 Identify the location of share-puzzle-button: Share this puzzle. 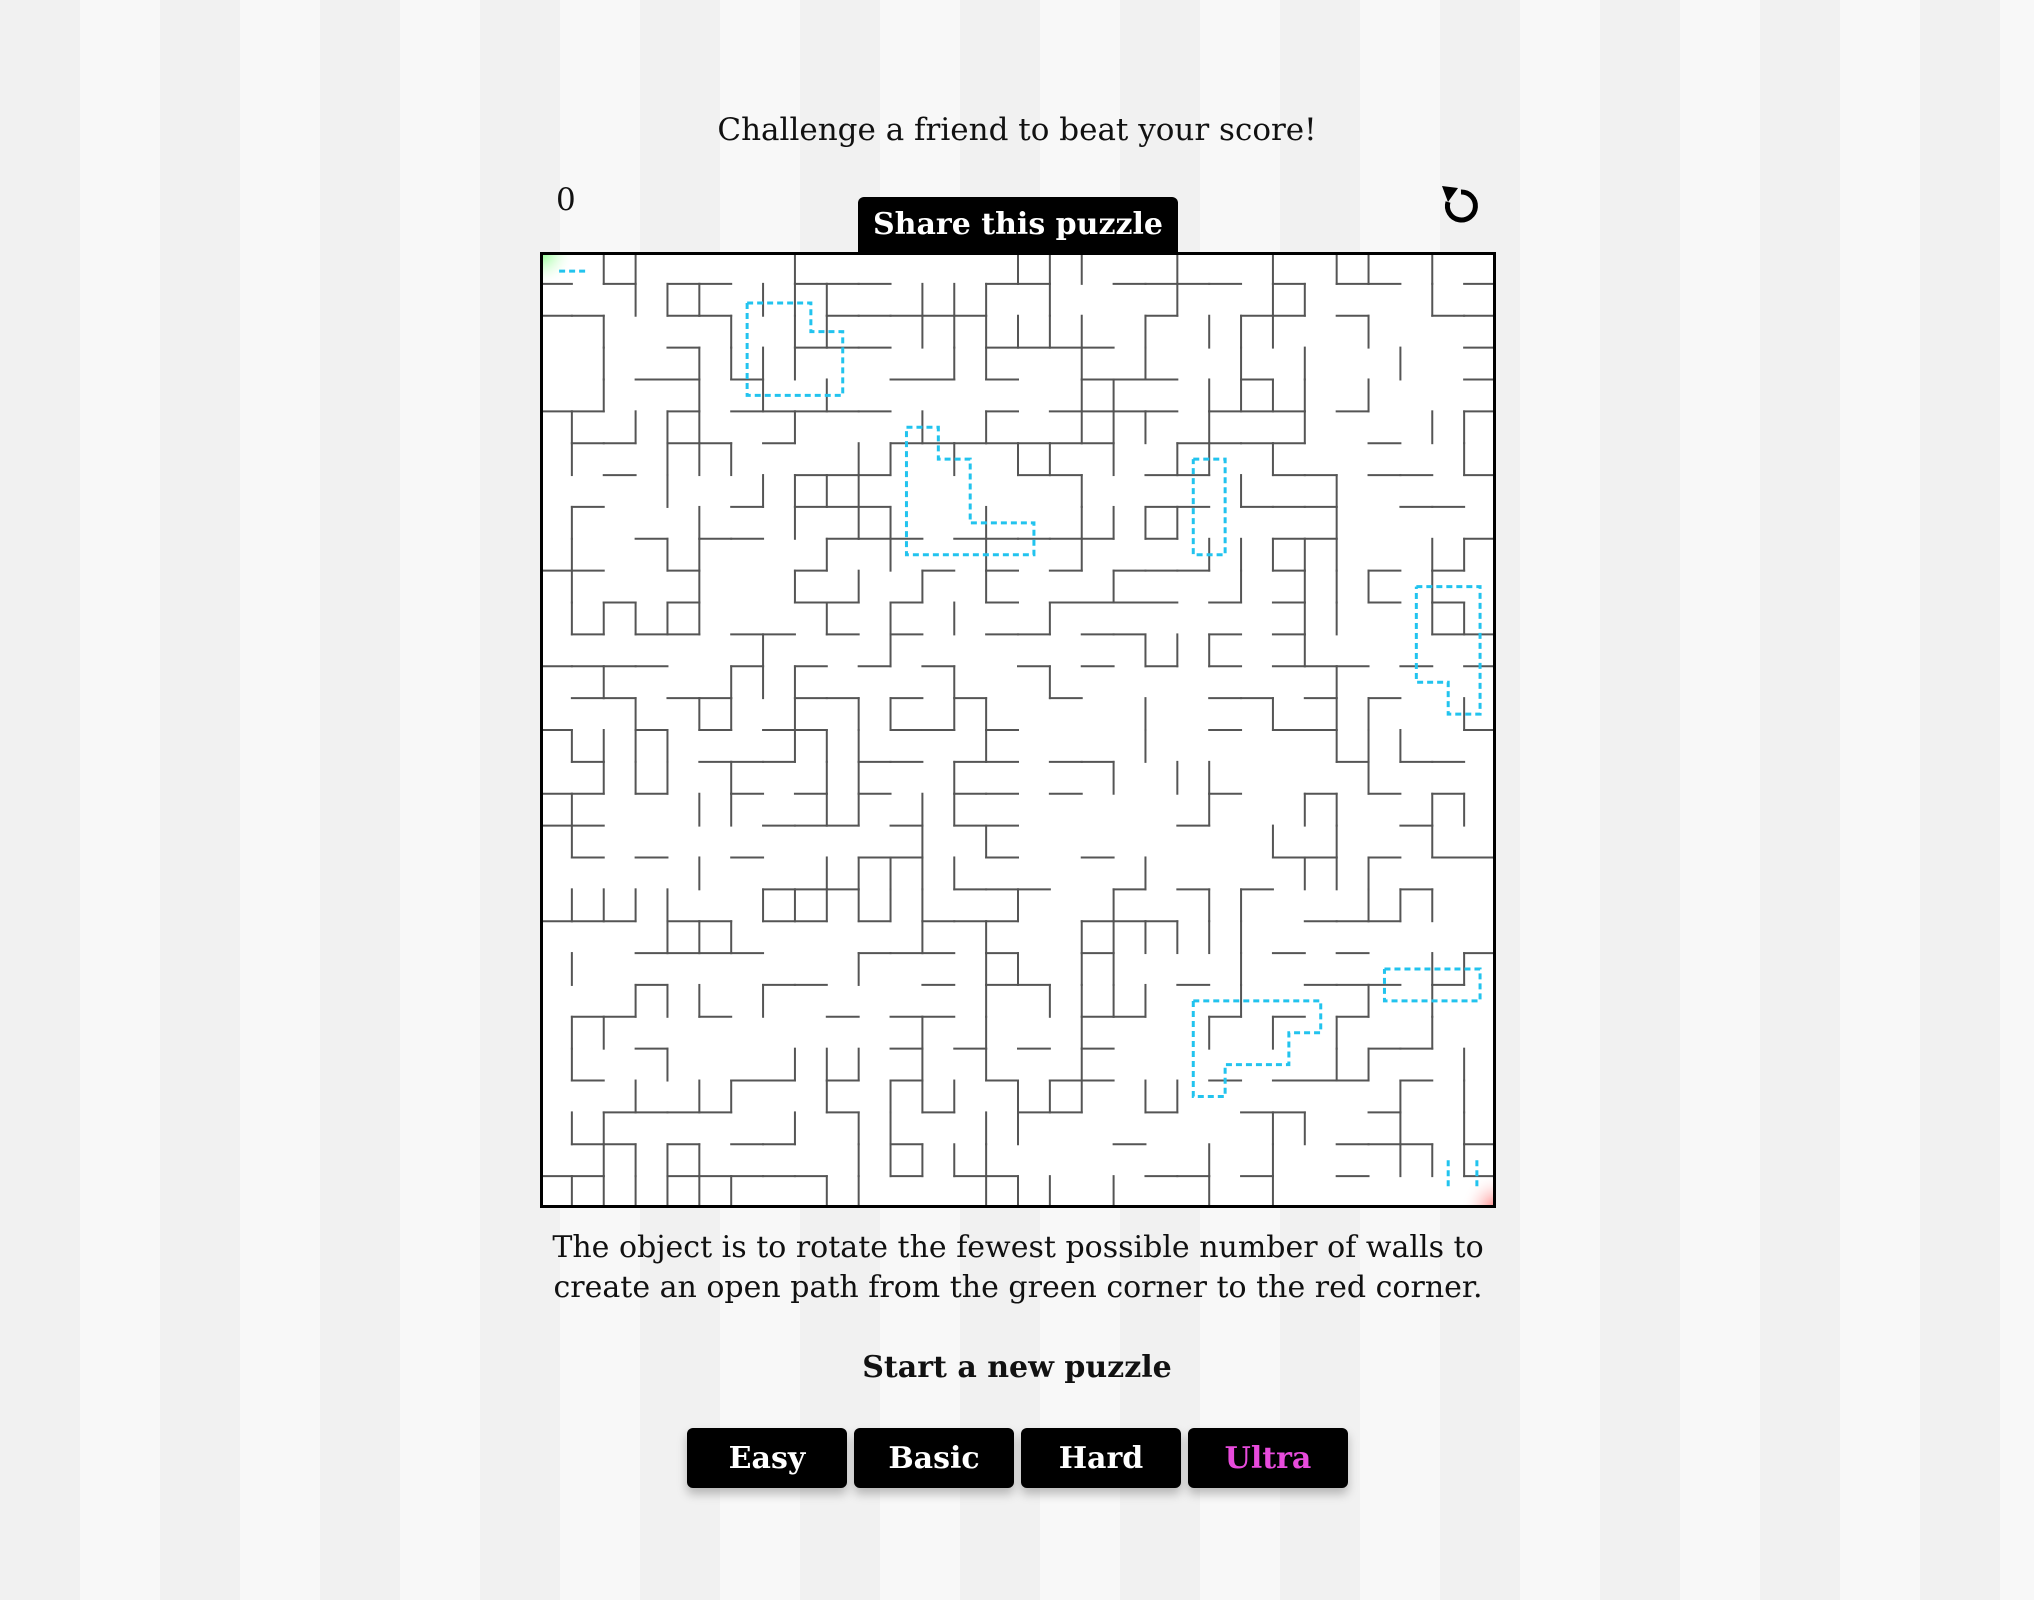
(1018, 225).